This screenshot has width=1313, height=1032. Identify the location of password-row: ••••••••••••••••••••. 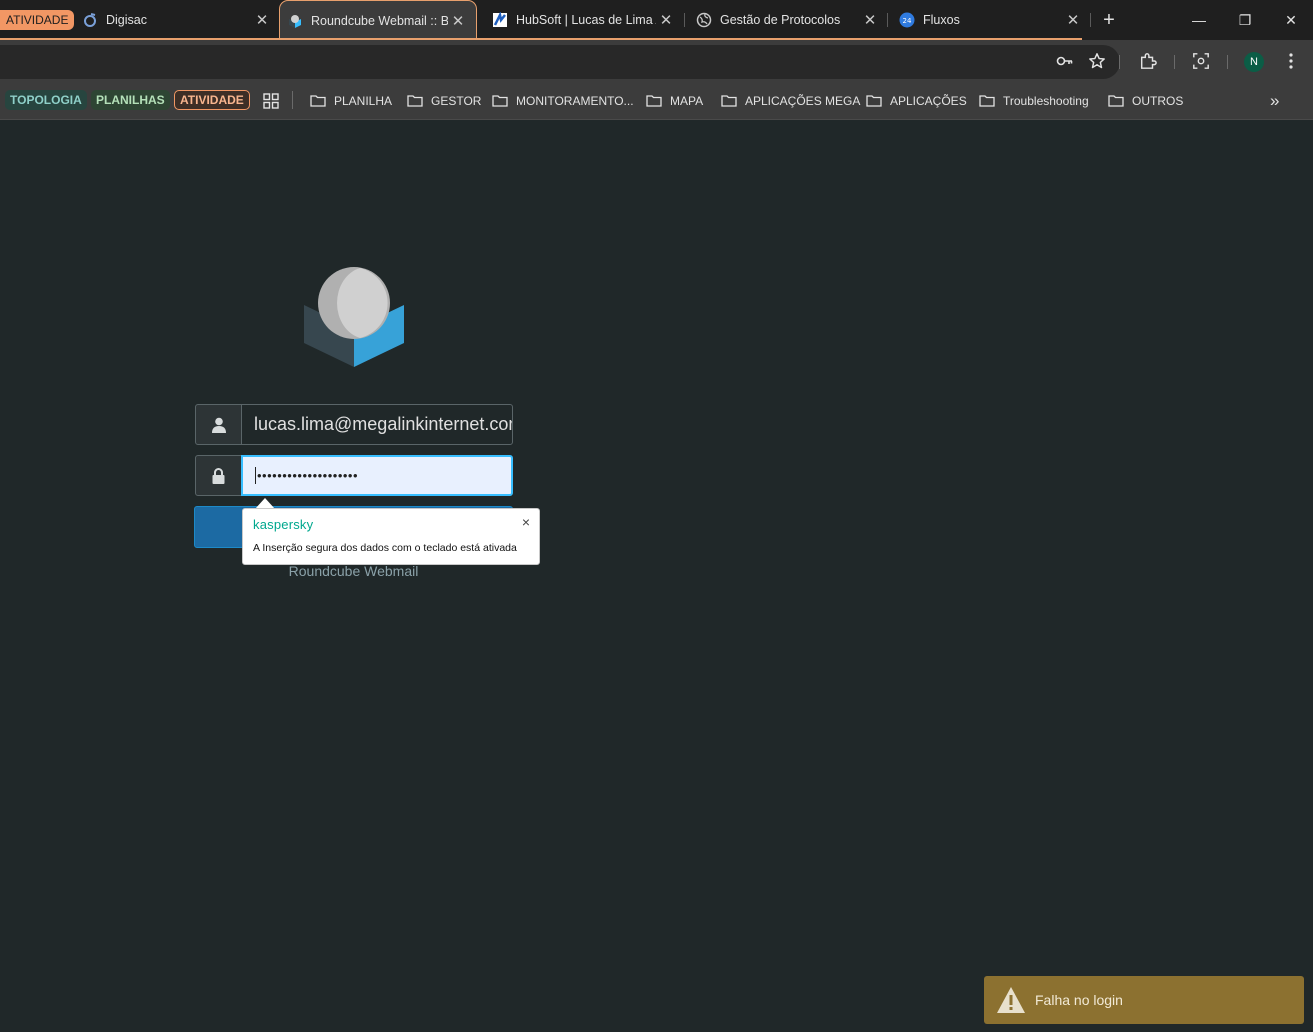
(354, 475).